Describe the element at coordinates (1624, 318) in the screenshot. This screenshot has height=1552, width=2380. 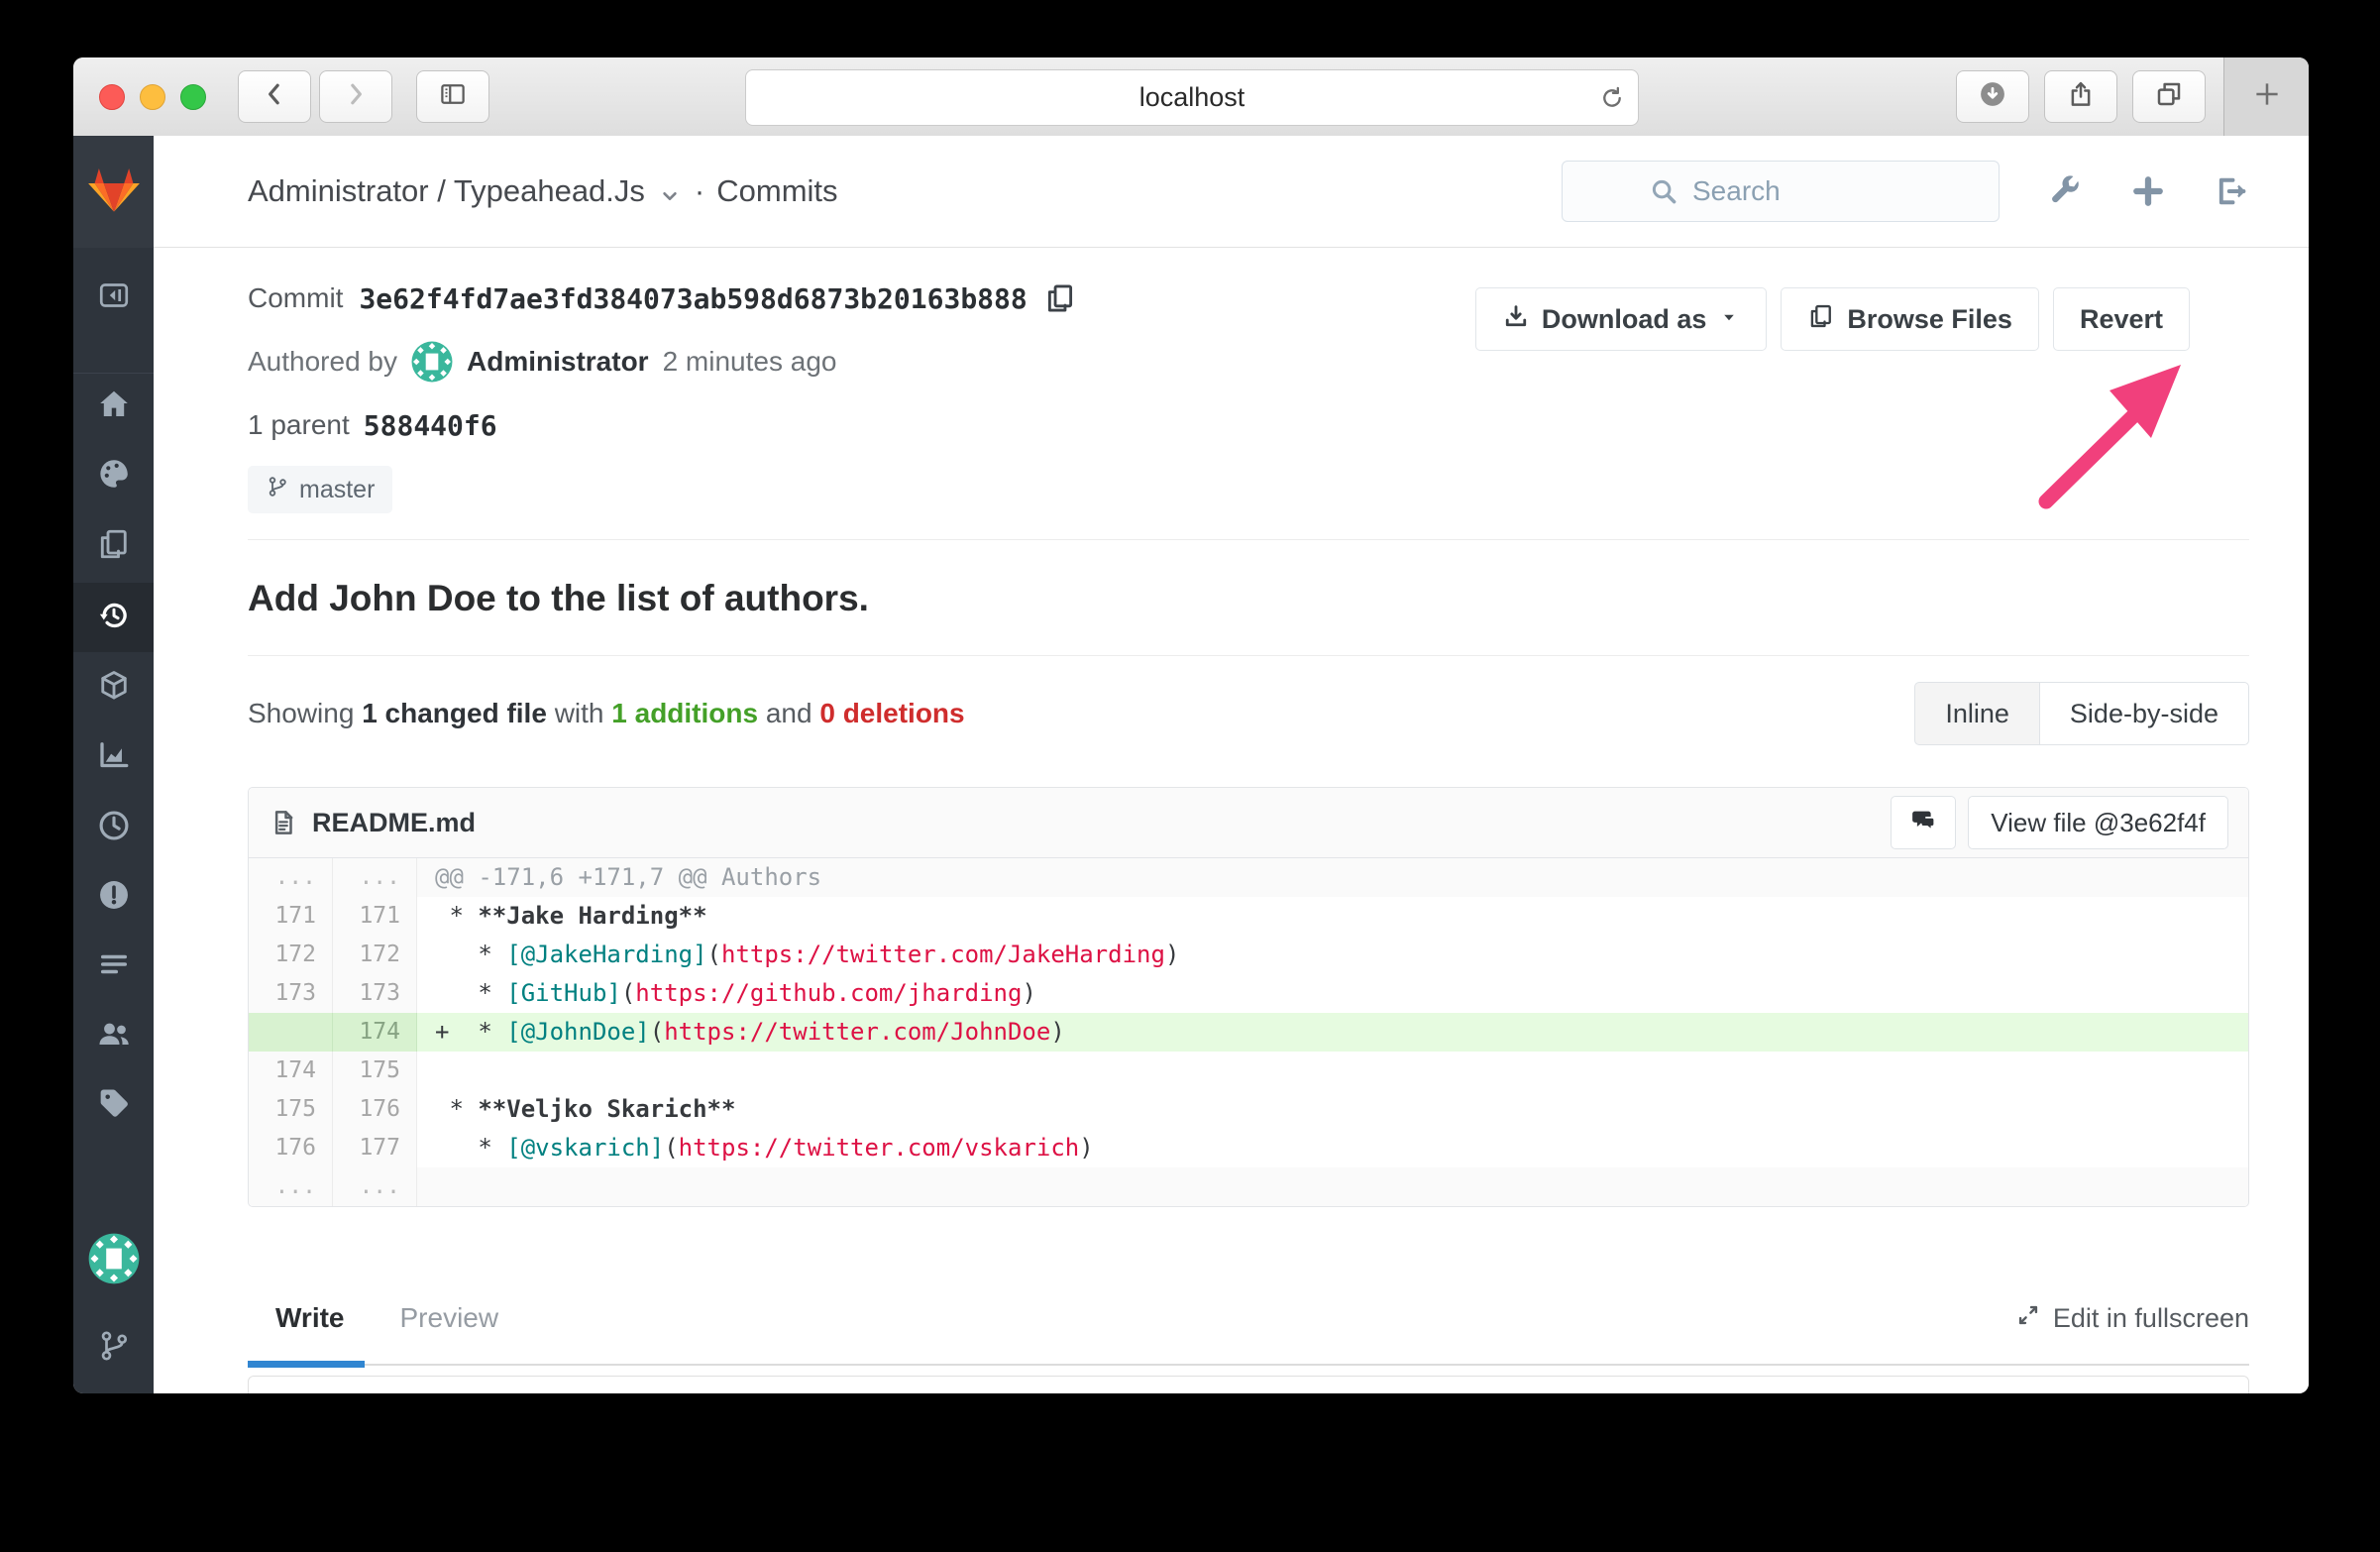
I see `download-as-label: Download as` at that location.